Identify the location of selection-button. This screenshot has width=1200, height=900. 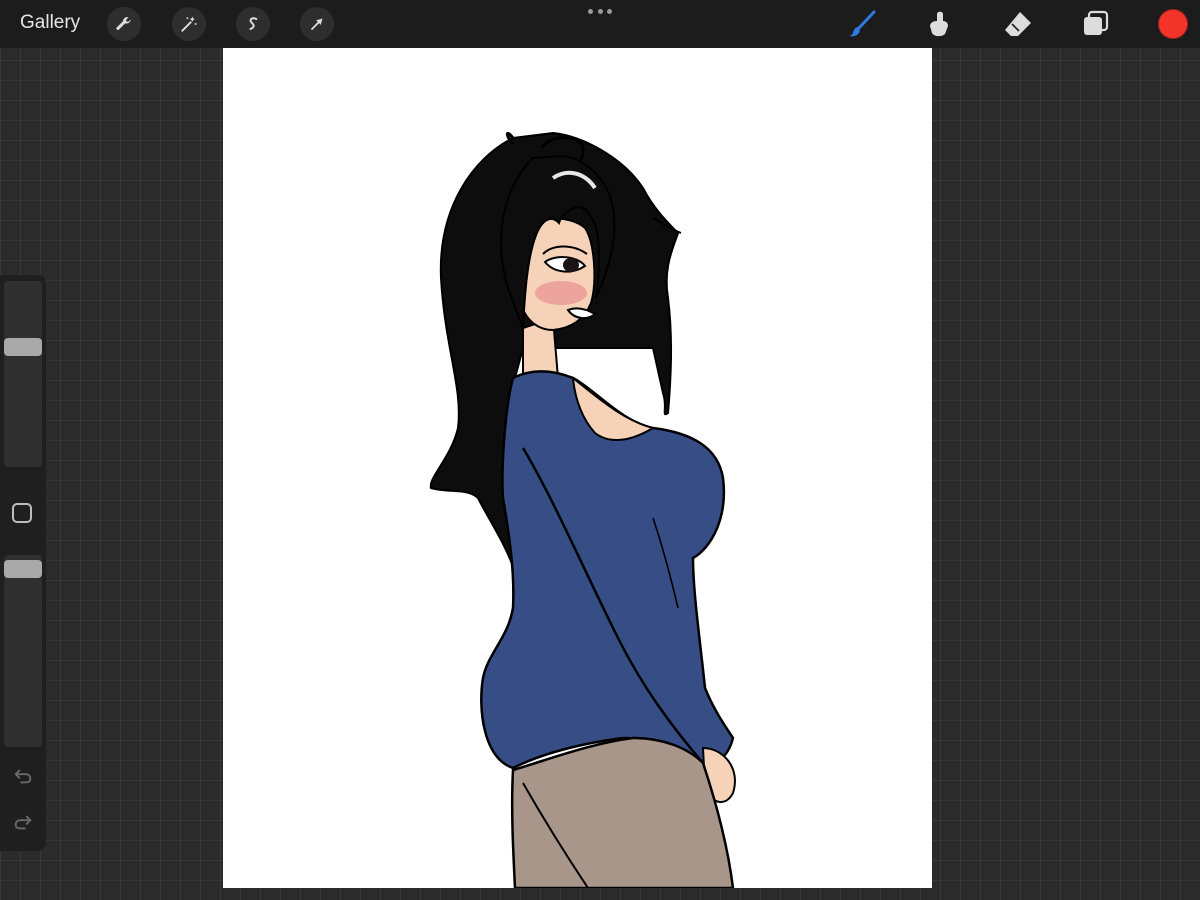
(253, 24).